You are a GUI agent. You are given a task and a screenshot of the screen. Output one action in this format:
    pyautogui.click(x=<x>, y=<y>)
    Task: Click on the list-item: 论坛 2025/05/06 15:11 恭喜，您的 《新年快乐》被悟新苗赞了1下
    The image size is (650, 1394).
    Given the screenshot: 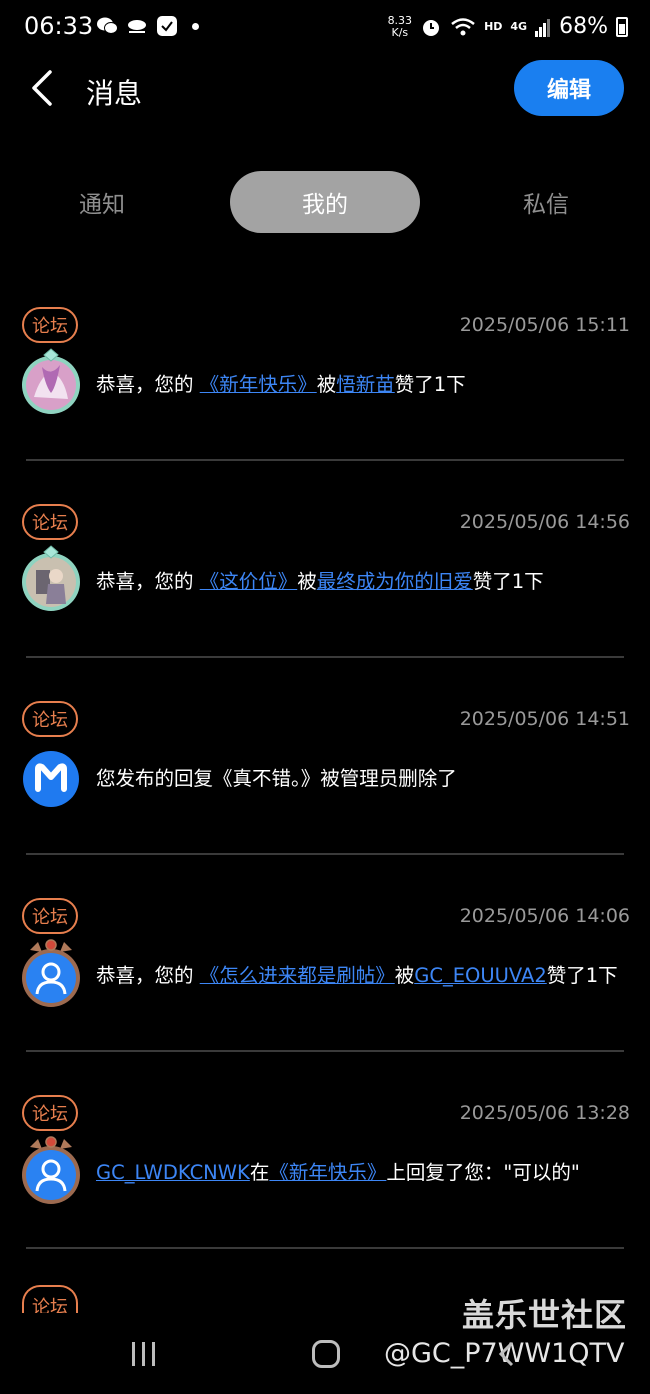 What is the action you would take?
    pyautogui.click(x=325, y=400)
    